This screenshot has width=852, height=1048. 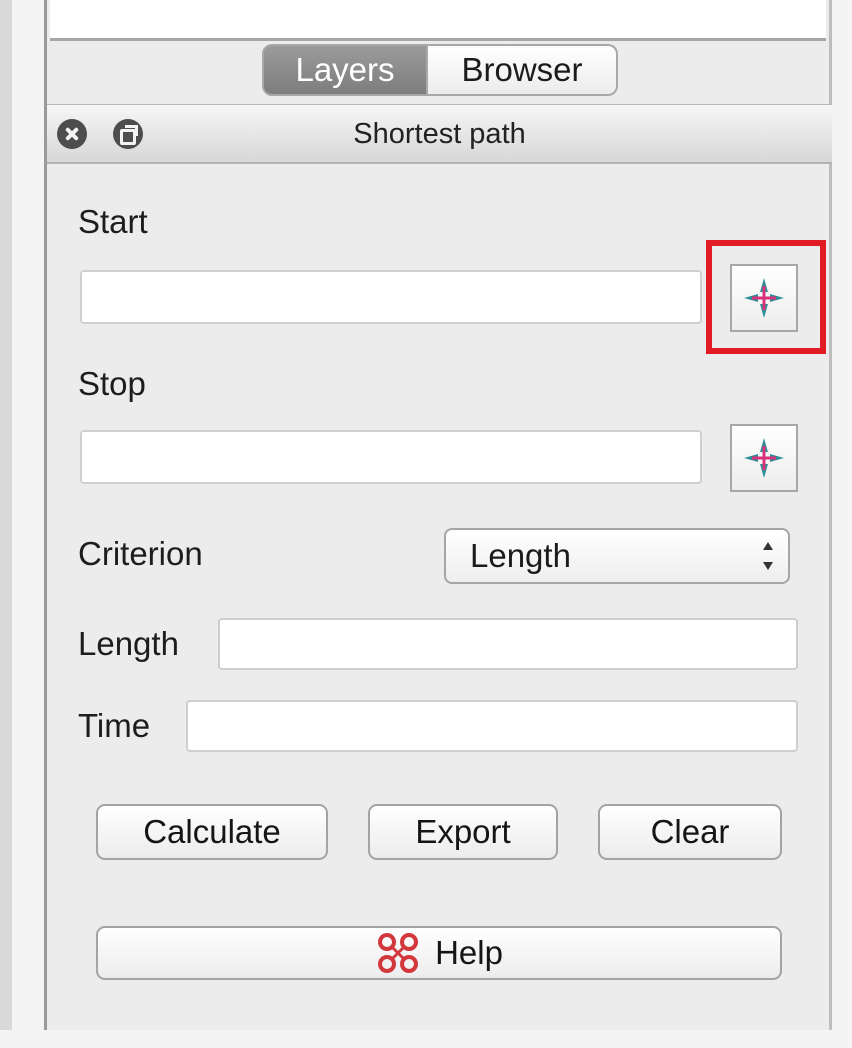 What do you see at coordinates (523, 70) in the screenshot?
I see `tab-browser: Browser` at bounding box center [523, 70].